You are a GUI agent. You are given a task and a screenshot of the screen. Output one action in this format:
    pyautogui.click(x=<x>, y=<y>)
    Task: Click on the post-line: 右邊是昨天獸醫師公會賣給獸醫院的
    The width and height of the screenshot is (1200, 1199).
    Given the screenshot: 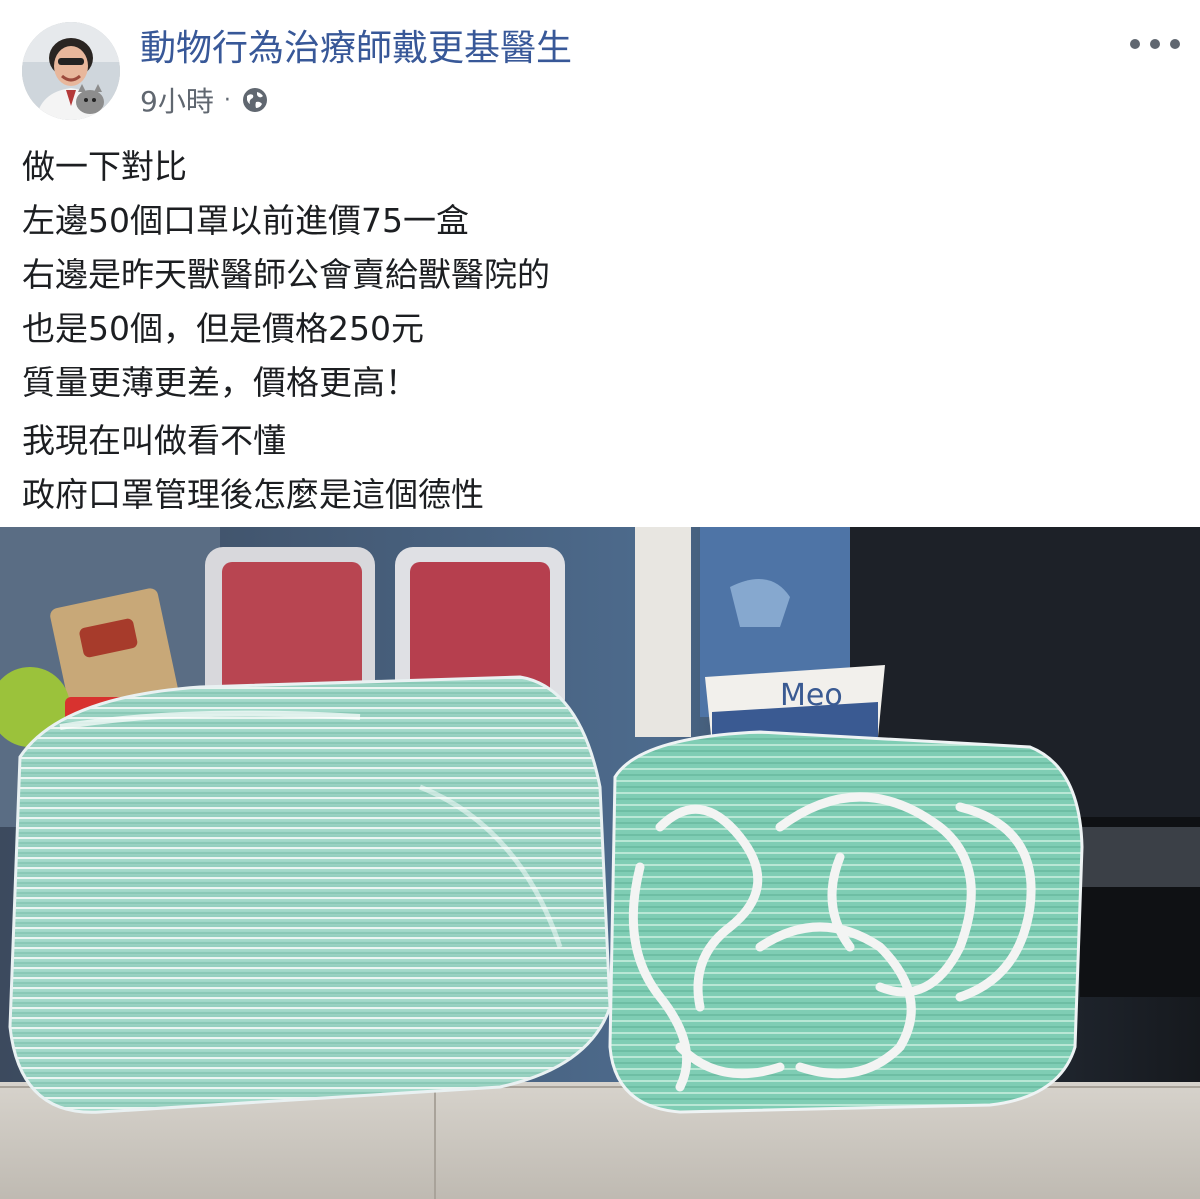 What is the action you would take?
    pyautogui.click(x=286, y=274)
    